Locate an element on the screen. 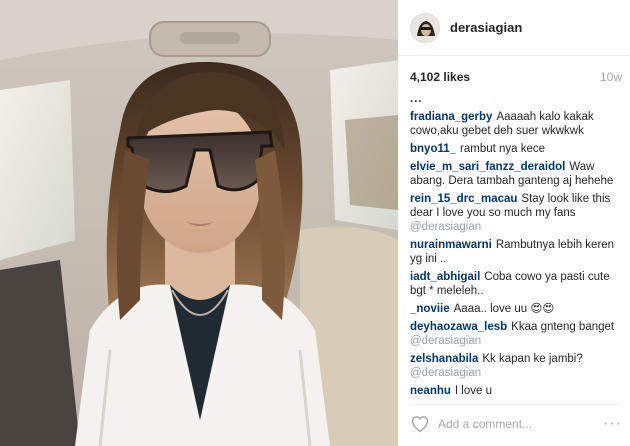  comment-username: deyhaozawa_lesb is located at coordinates (458, 327).